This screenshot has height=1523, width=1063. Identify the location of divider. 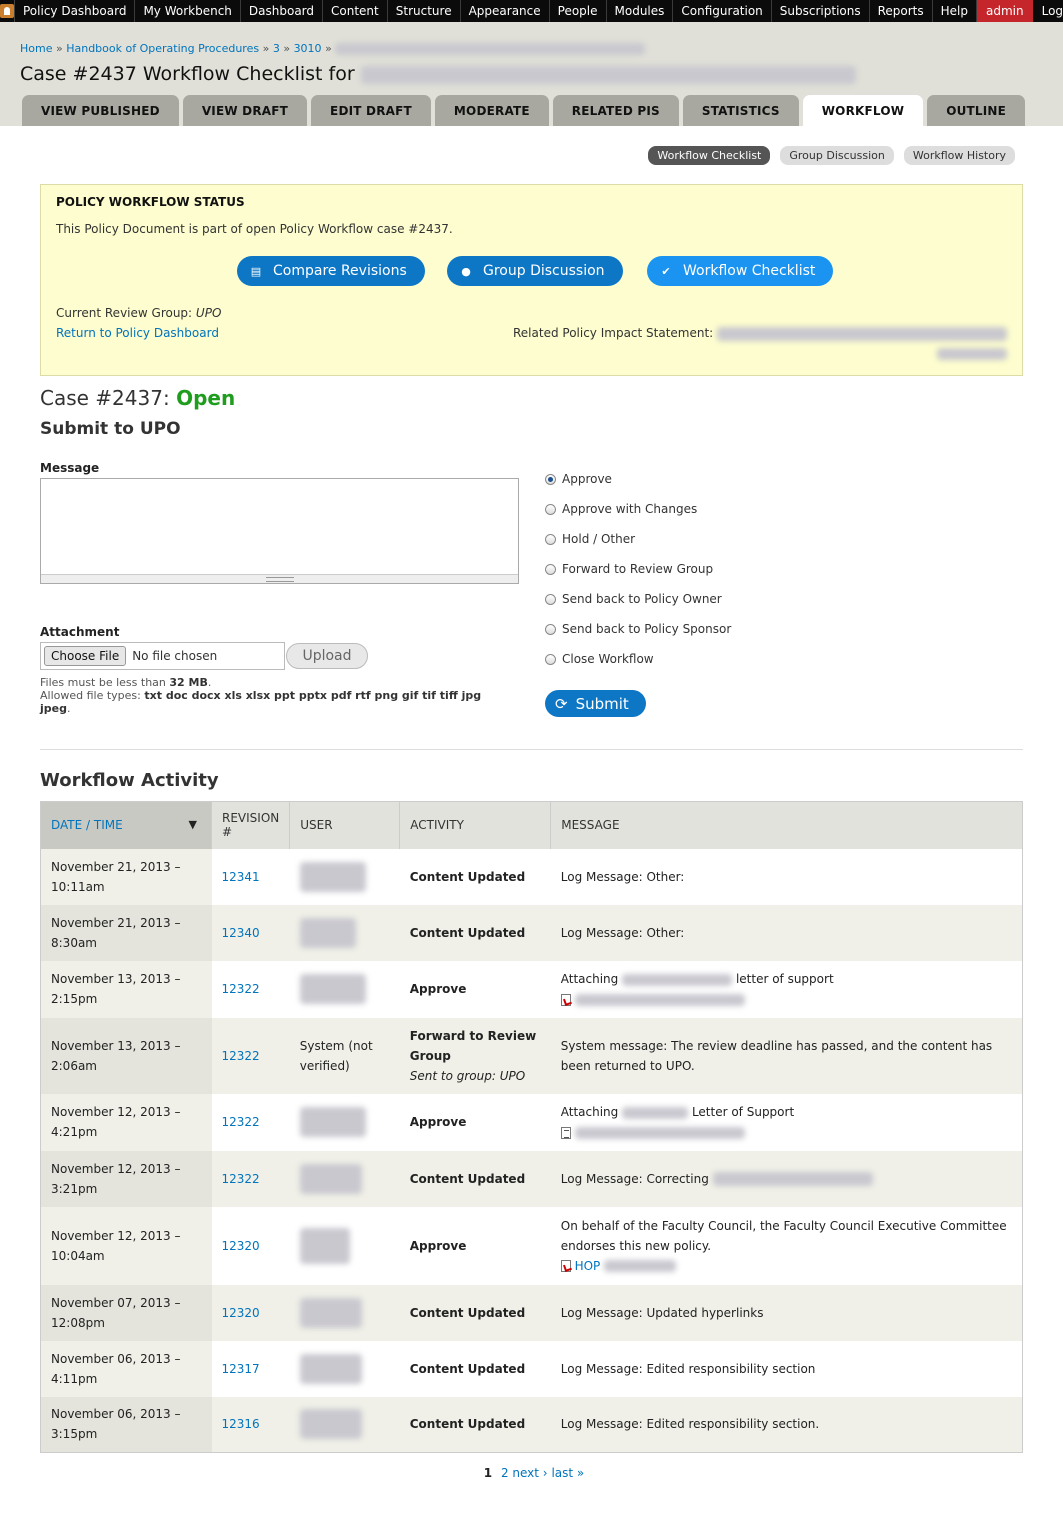
(531, 749).